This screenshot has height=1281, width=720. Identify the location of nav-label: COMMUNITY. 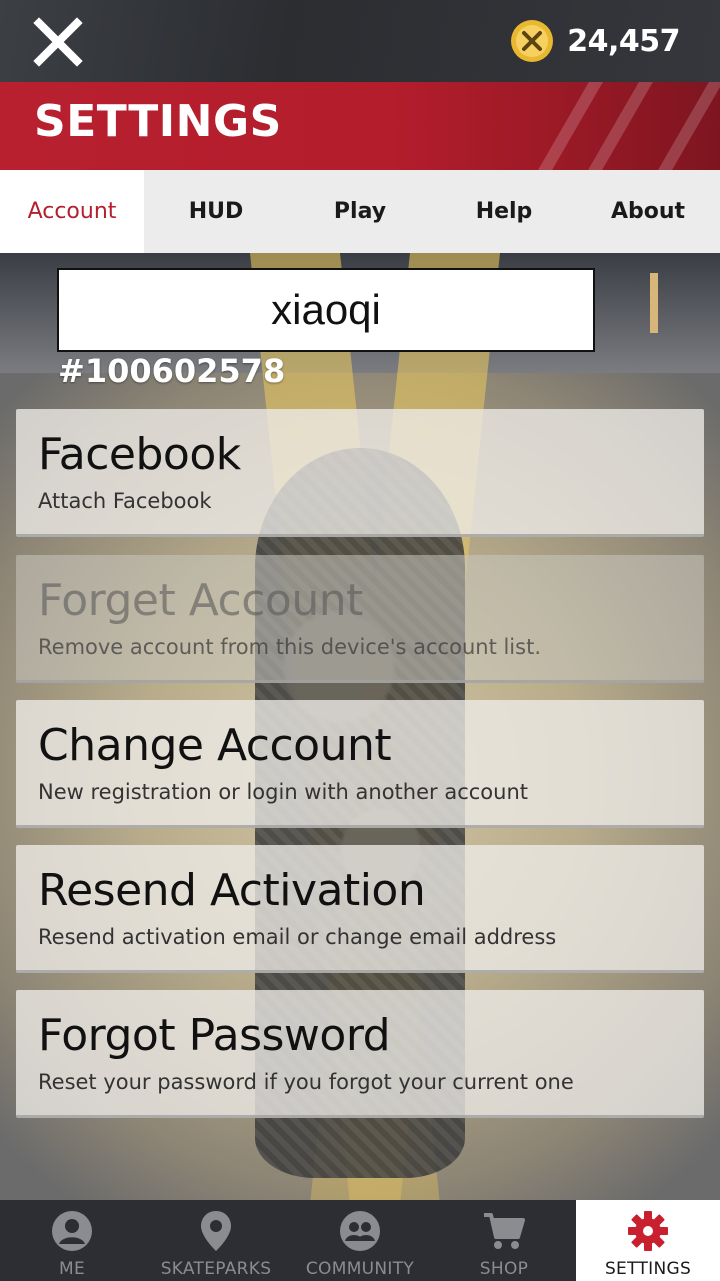
(360, 1269).